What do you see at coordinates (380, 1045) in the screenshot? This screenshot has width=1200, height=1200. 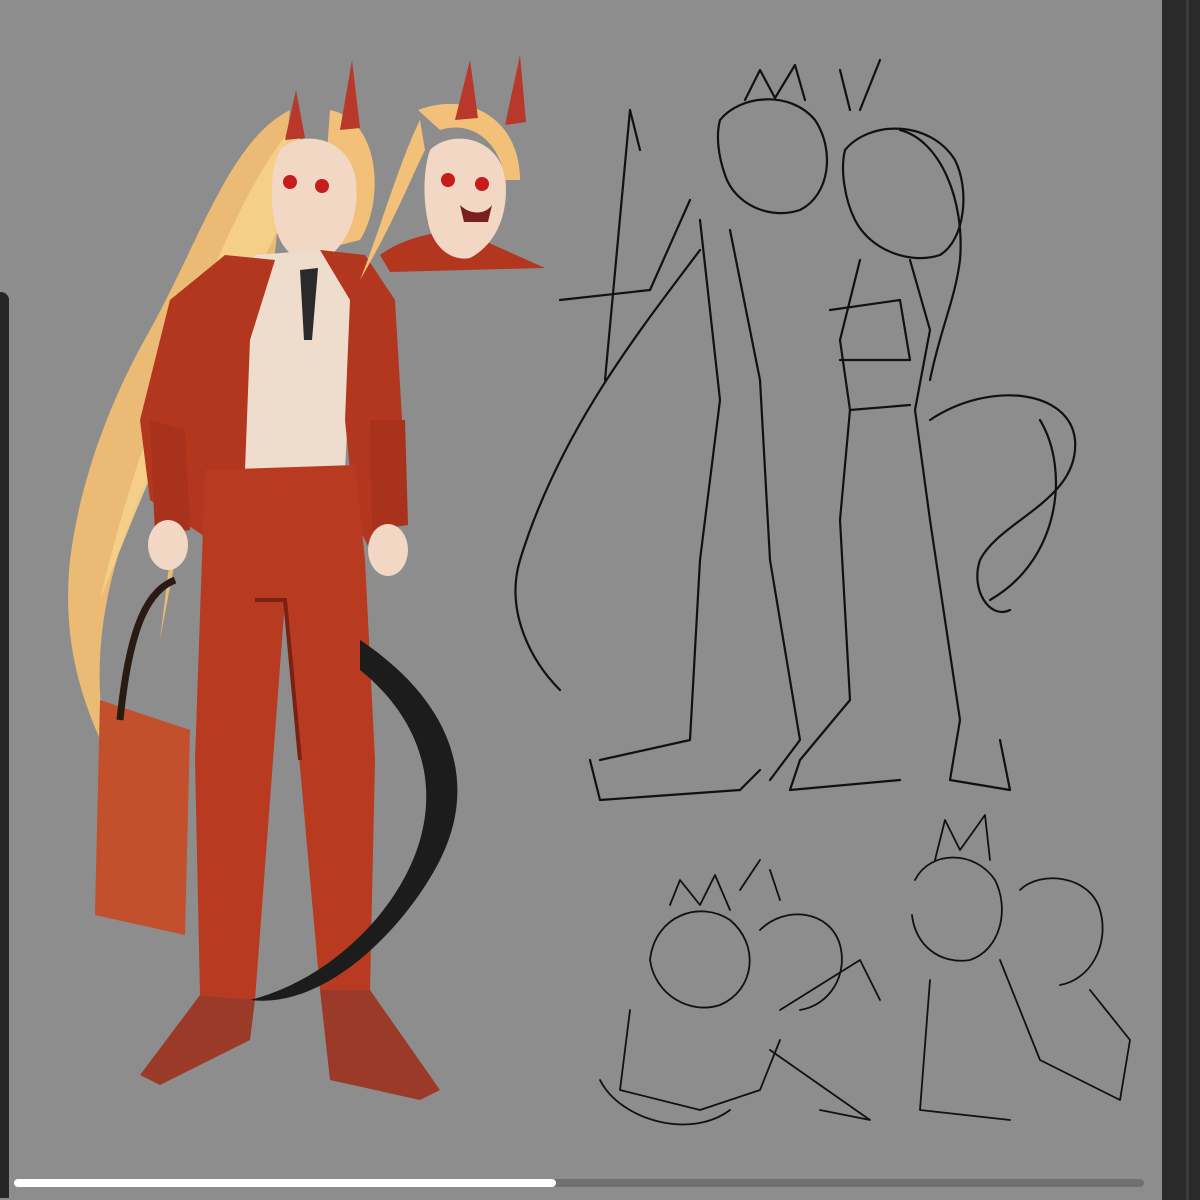 I see `shoe-right` at bounding box center [380, 1045].